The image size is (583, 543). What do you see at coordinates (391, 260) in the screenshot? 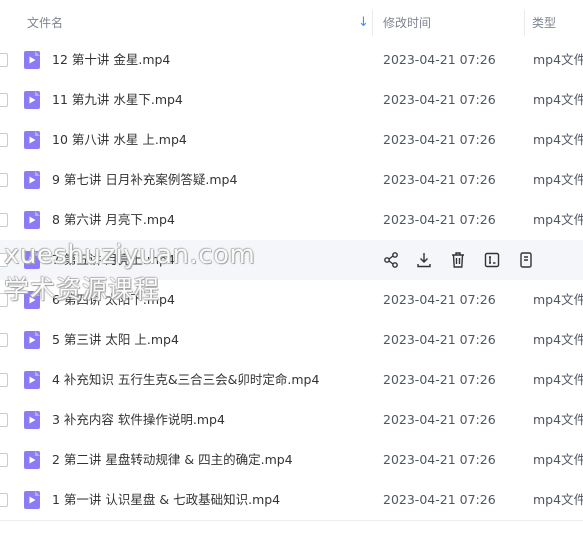
I see `share-icon` at bounding box center [391, 260].